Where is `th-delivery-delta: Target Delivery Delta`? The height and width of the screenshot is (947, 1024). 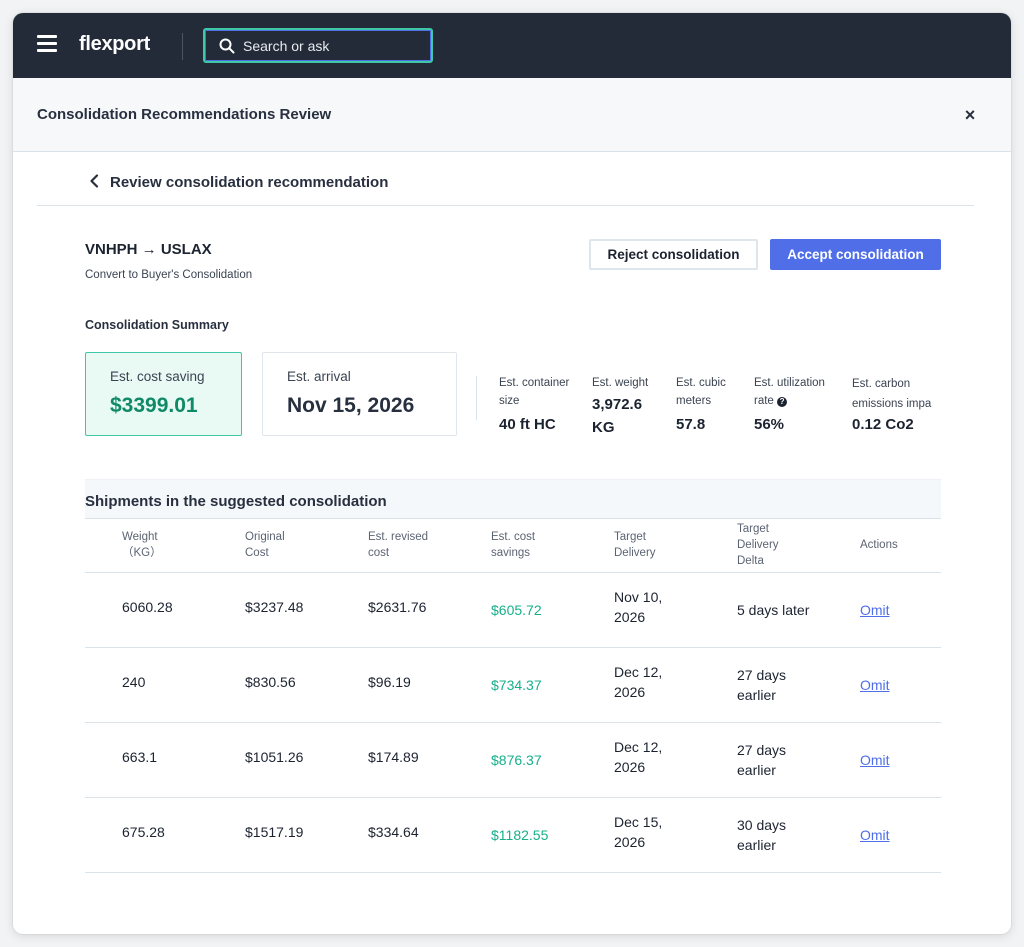 th-delivery-delta: Target Delivery Delta is located at coordinates (758, 545).